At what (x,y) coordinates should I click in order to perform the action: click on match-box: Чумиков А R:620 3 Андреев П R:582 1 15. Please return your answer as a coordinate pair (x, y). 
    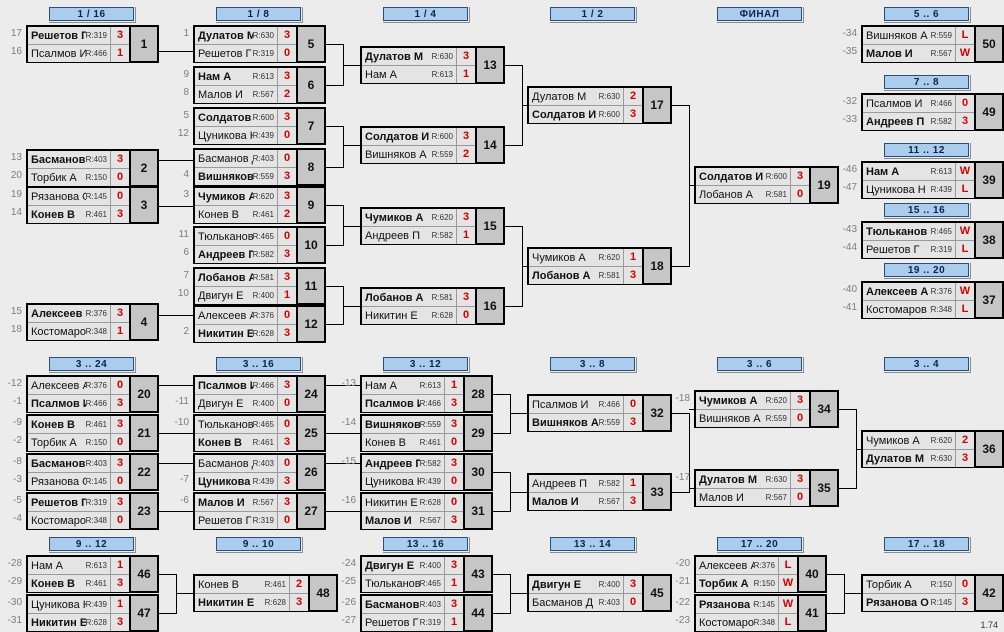
    Looking at the image, I should click on (432, 226).